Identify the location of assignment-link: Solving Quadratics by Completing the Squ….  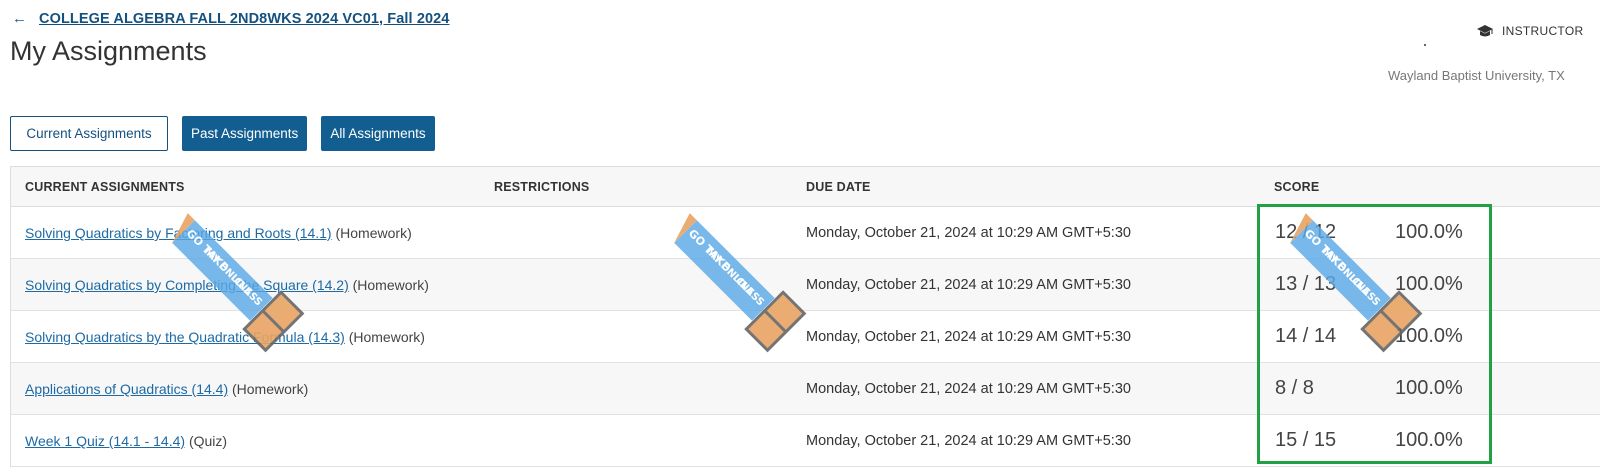
(187, 285).